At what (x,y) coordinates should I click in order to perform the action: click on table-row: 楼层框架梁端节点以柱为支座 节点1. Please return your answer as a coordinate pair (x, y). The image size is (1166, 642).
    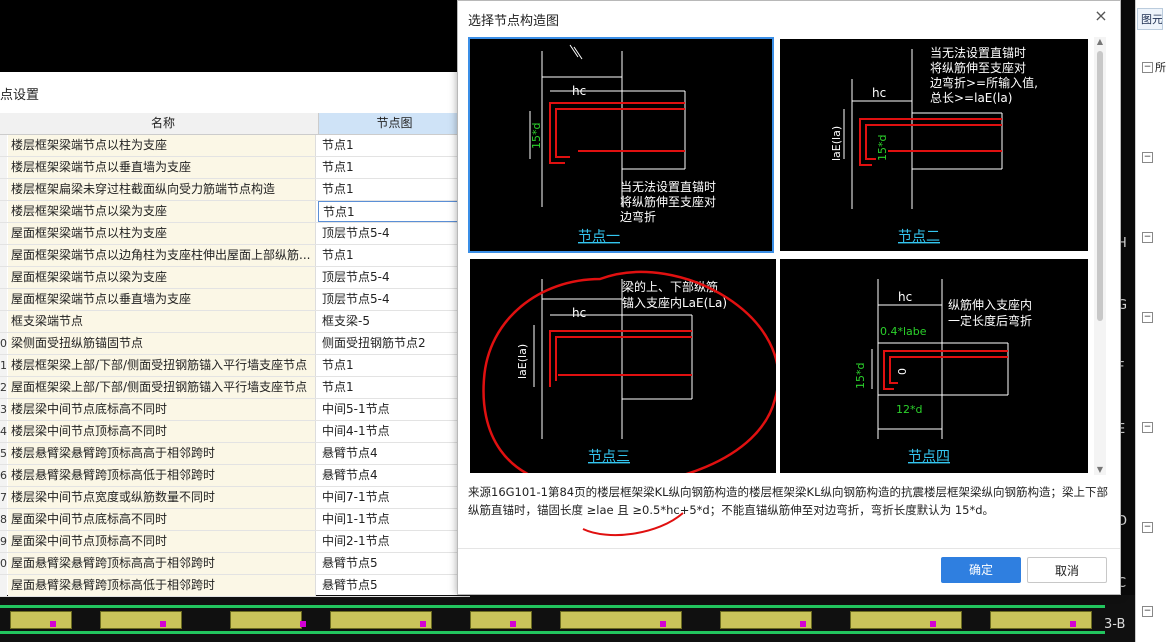
    Looking at the image, I should click on (235, 146).